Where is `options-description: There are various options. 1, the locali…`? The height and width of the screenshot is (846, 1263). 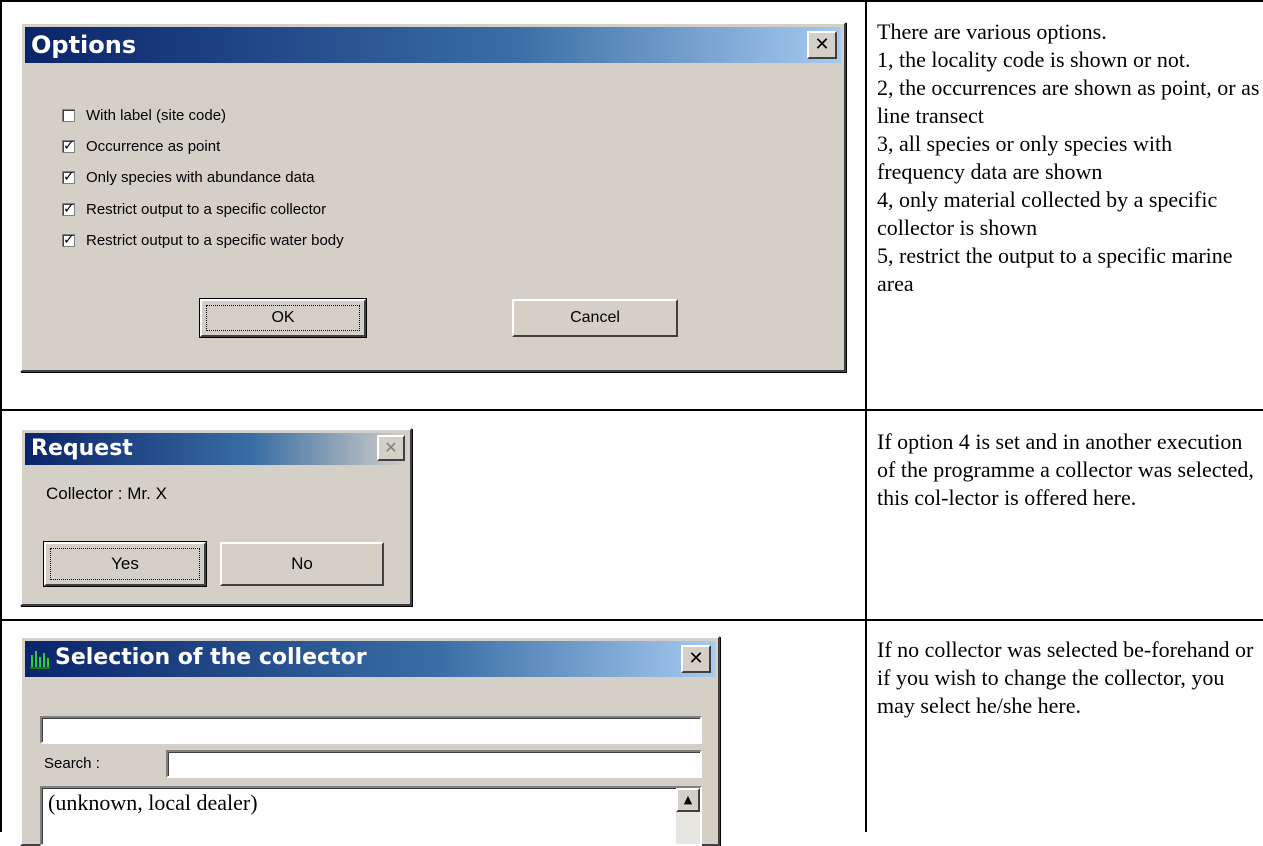
options-description: There are various options. 1, the locali… is located at coordinates (1068, 157).